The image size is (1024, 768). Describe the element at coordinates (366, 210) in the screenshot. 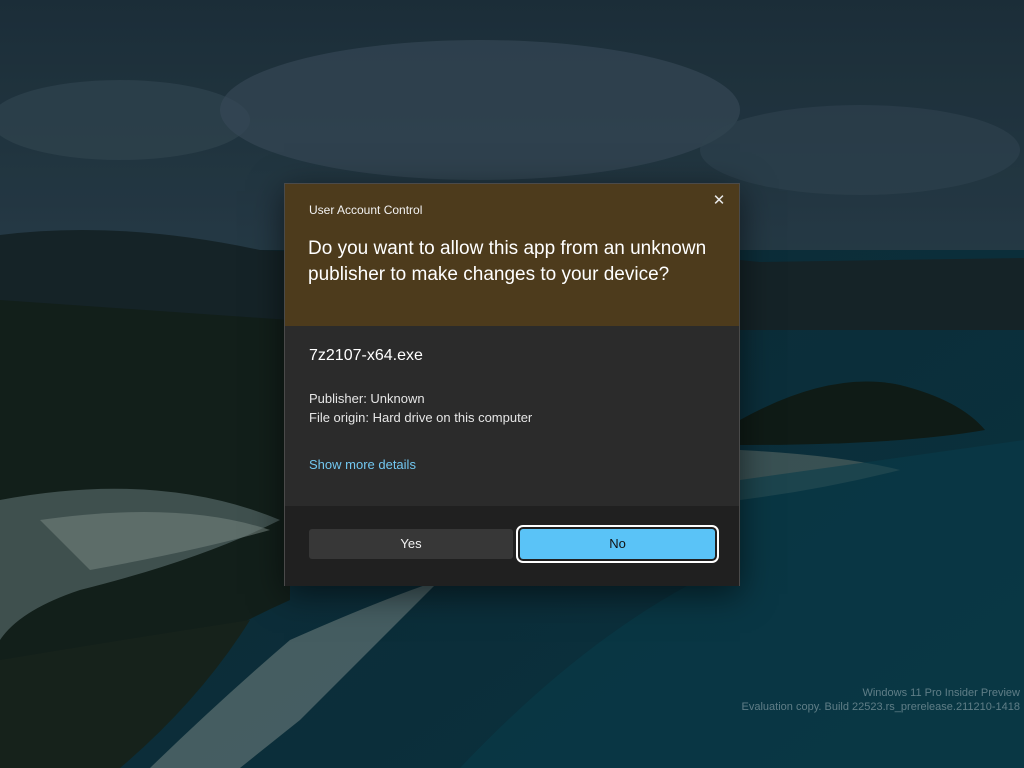

I see `dialog-title: User Account Control` at that location.